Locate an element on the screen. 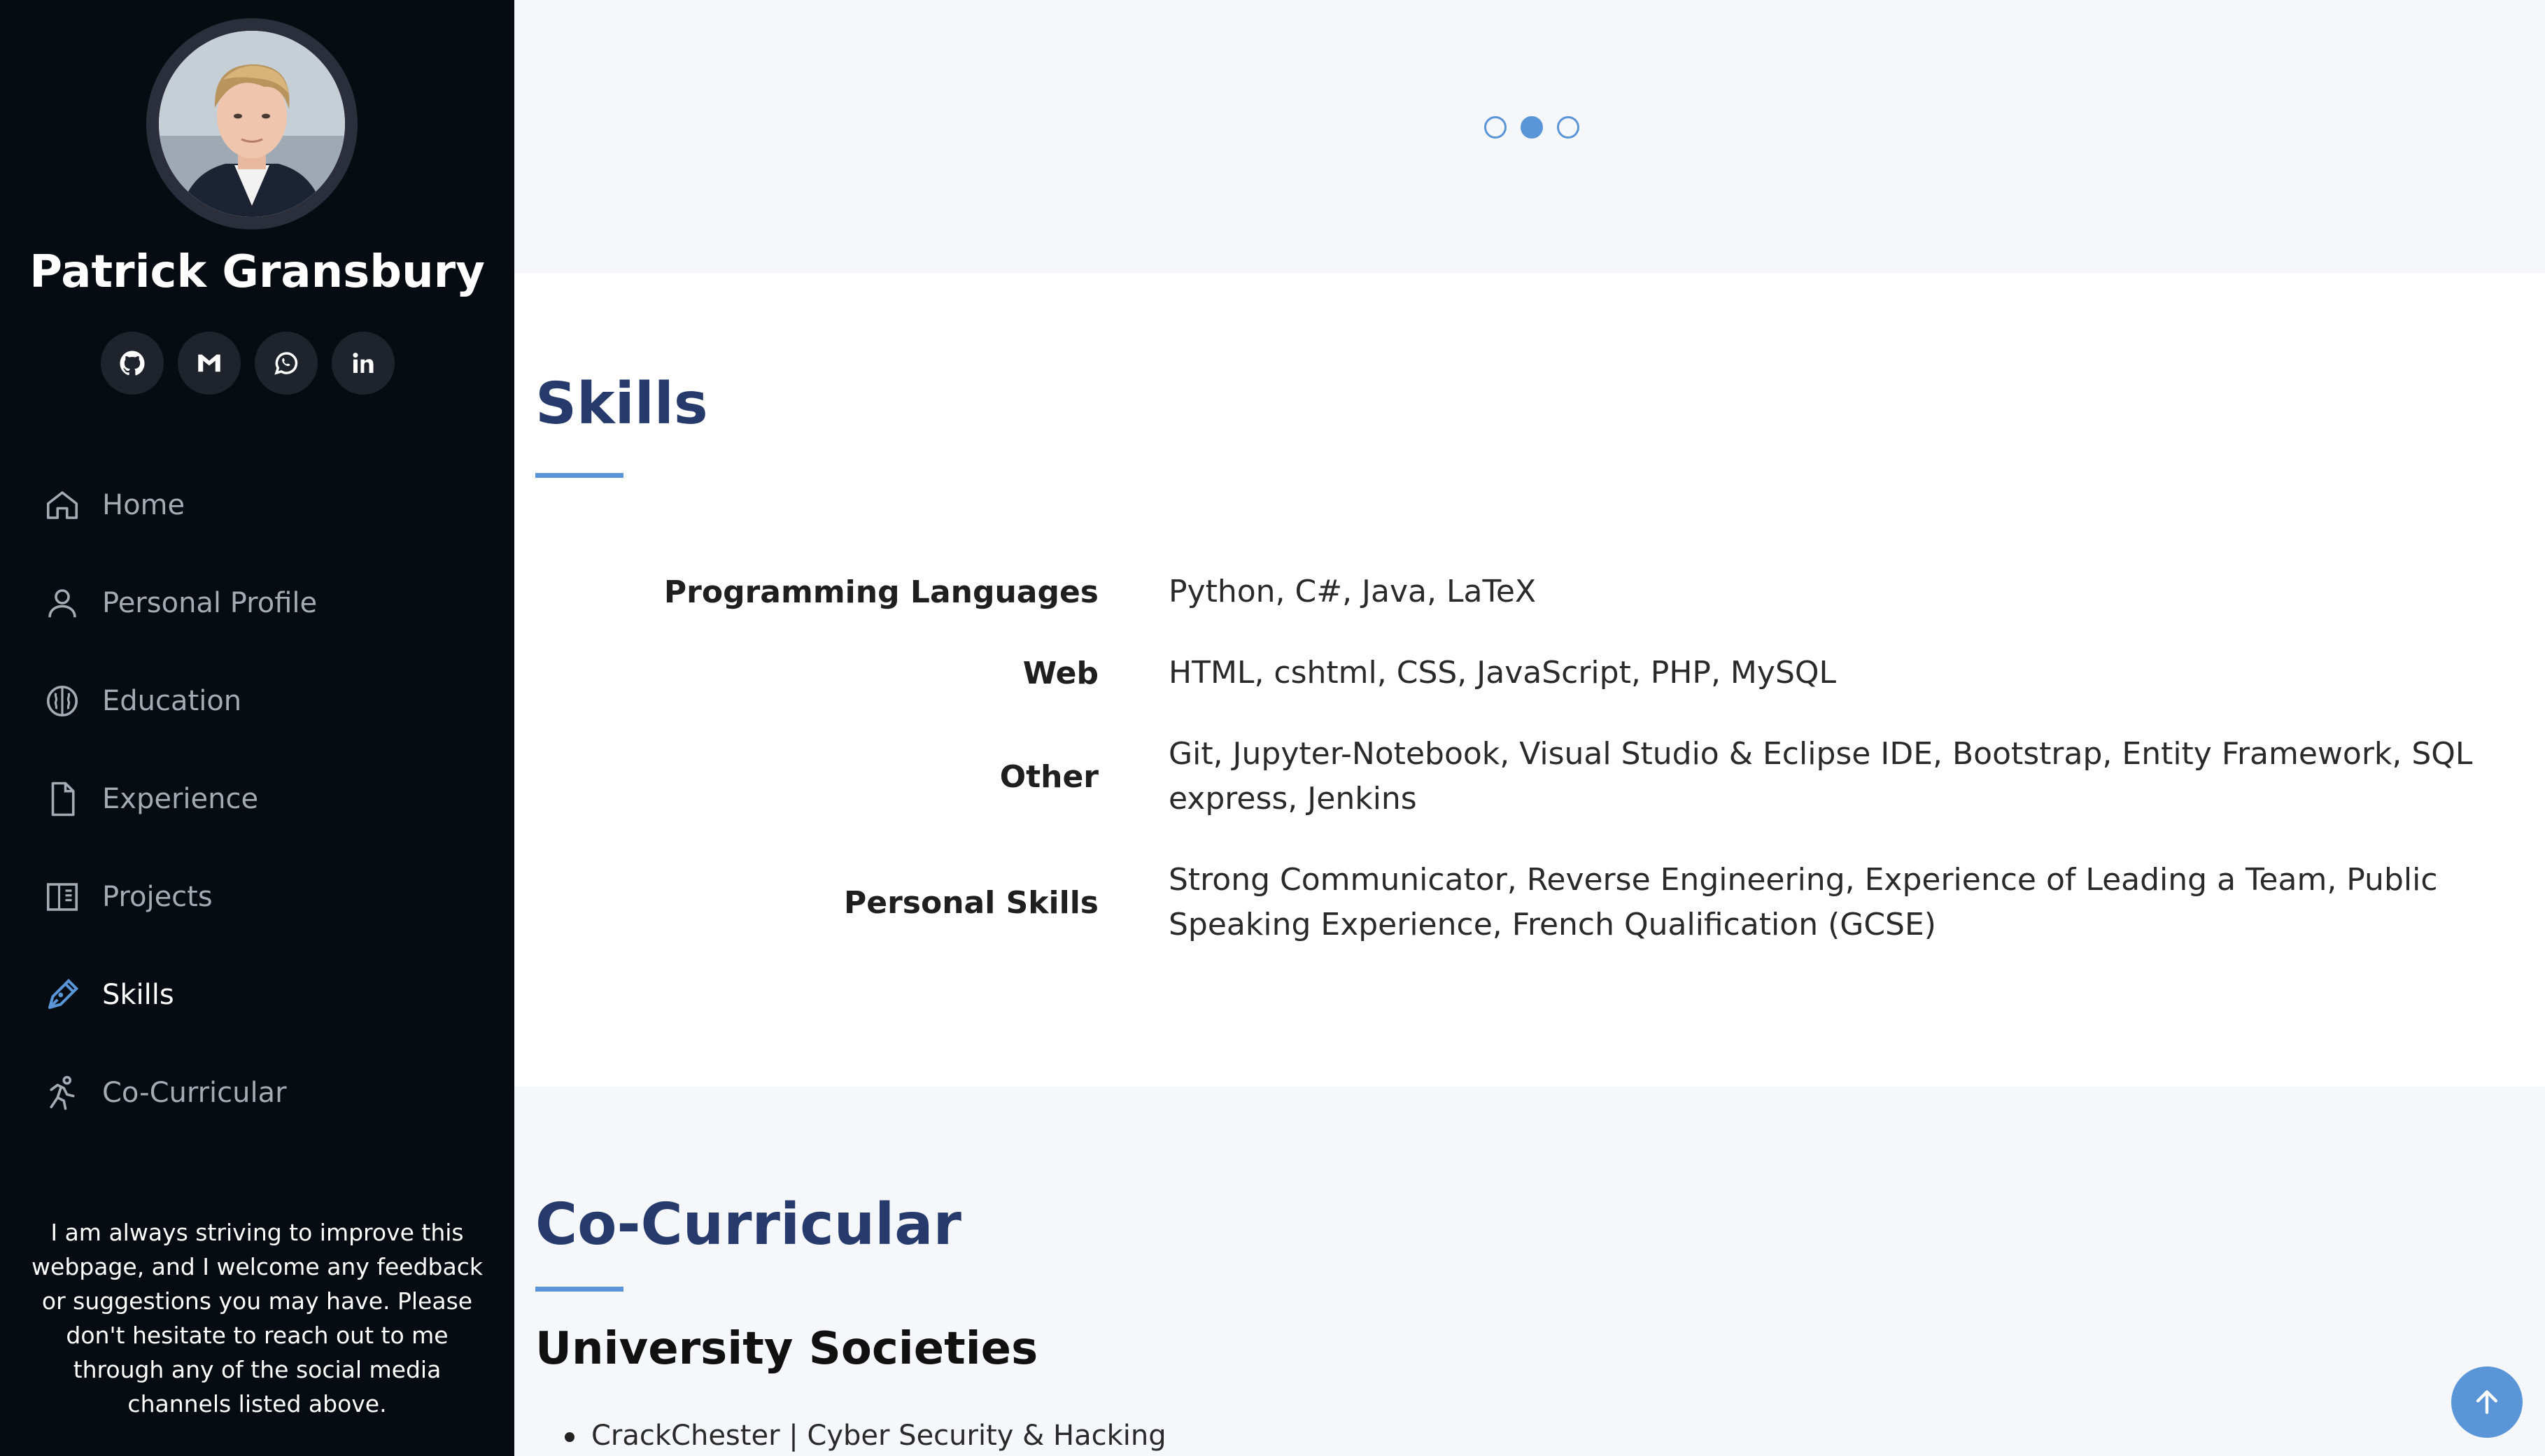  back-to-top-button is located at coordinates (2487, 1402).